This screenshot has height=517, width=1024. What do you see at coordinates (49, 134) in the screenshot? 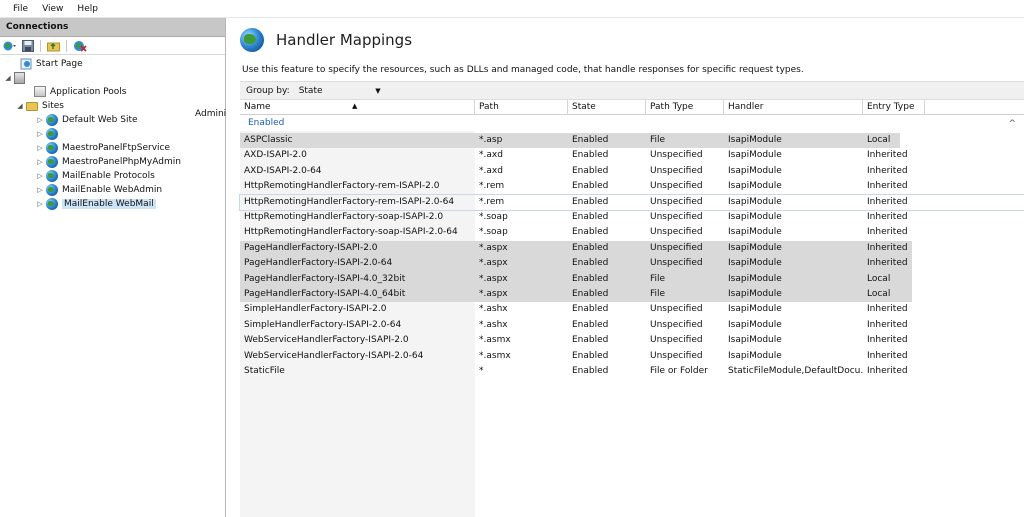
I see `tree-site: ▷` at bounding box center [49, 134].